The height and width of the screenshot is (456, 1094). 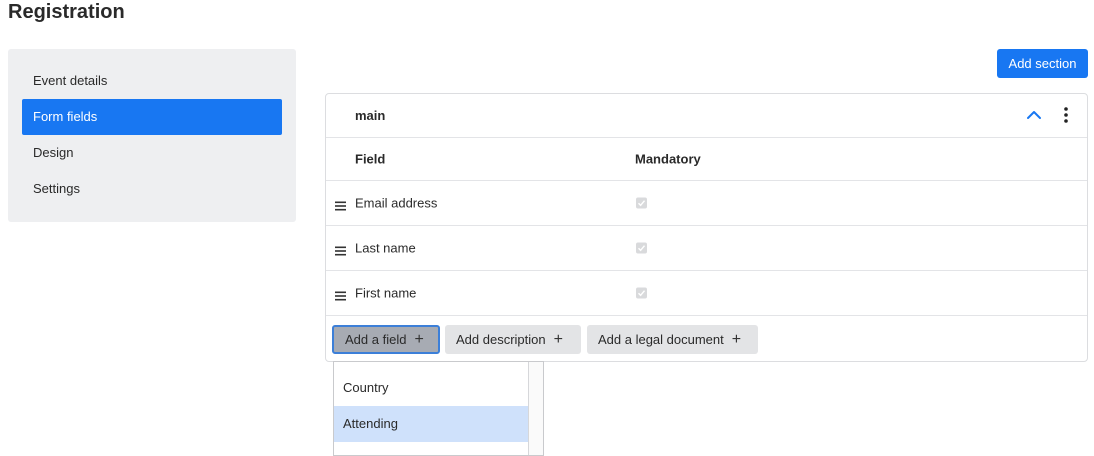 I want to click on table-row: First name, so click(x=706, y=293).